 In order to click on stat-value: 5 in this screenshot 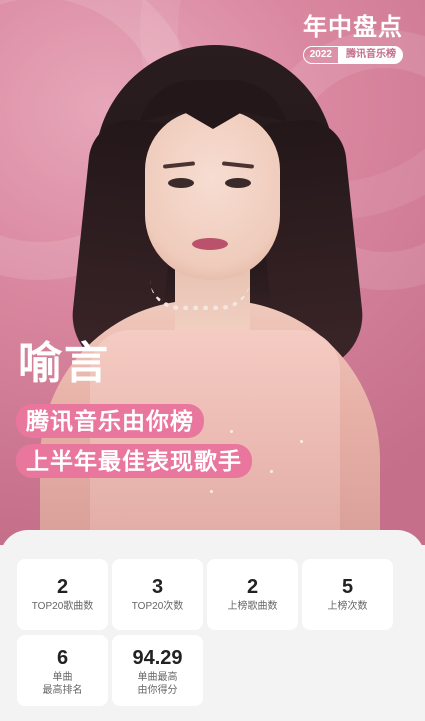, I will do `click(347, 587)`.